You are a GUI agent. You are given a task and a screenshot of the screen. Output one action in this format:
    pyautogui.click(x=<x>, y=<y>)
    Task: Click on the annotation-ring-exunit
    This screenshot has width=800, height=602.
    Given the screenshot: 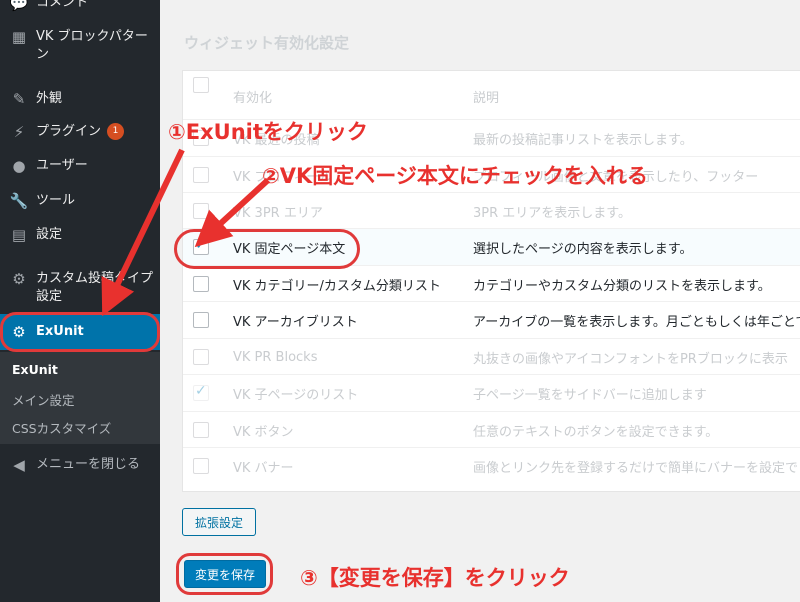 What is the action you would take?
    pyautogui.click(x=80, y=332)
    